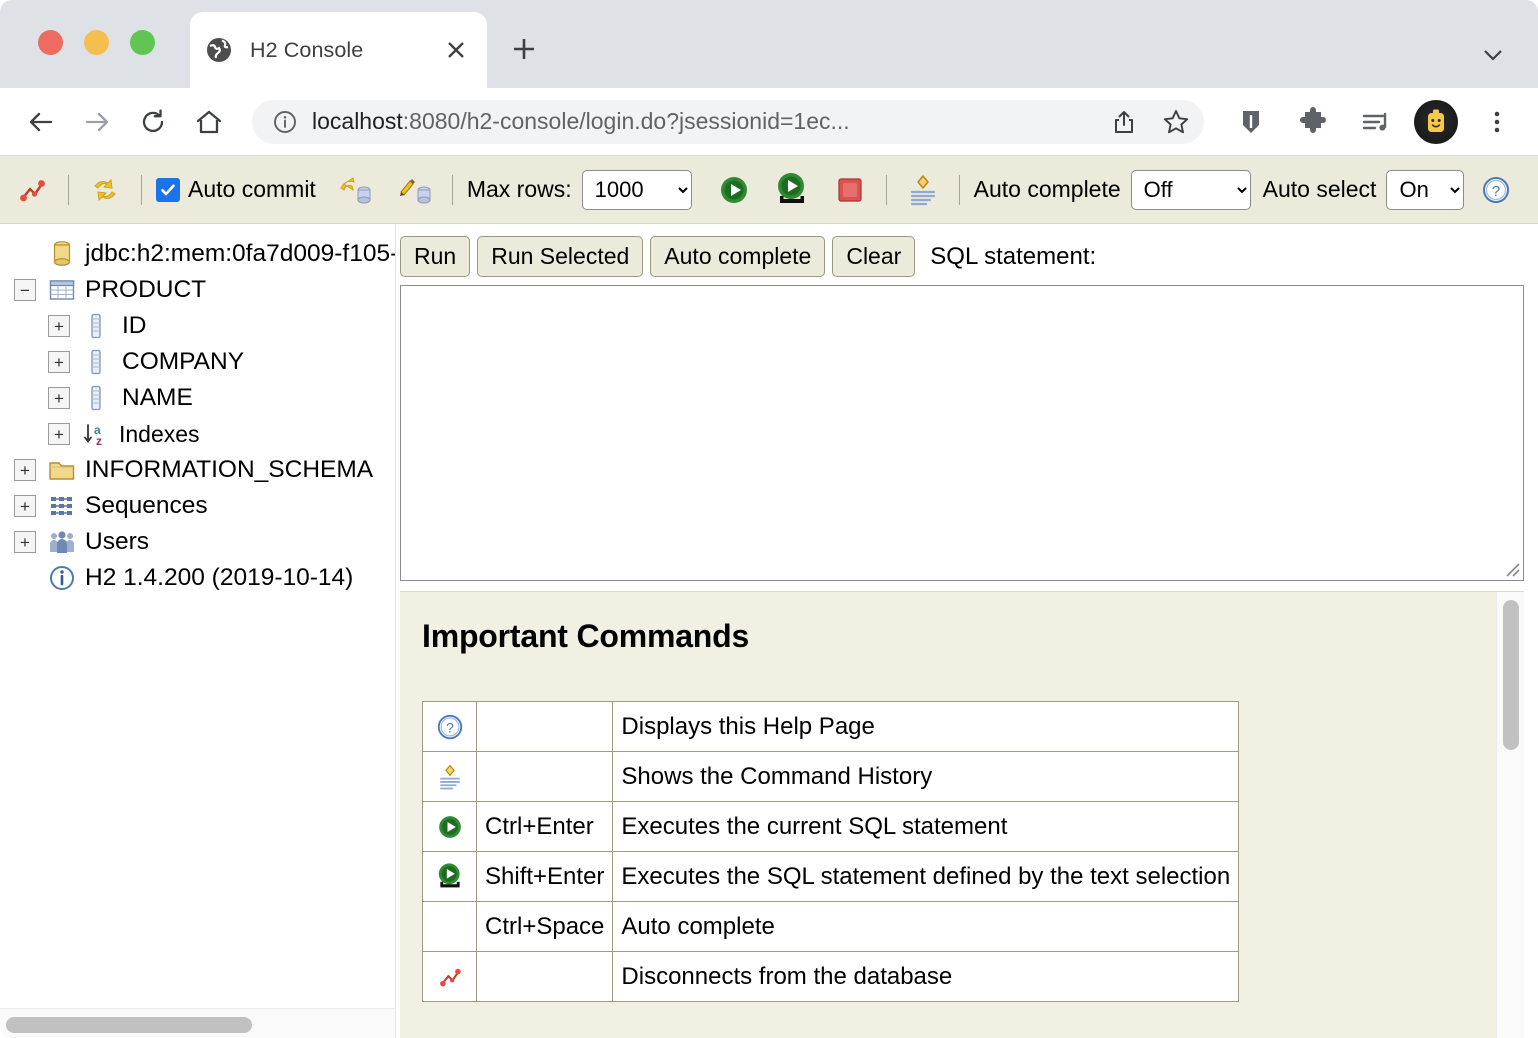 The height and width of the screenshot is (1038, 1538). I want to click on max-rows-select: 1000, so click(636, 189).